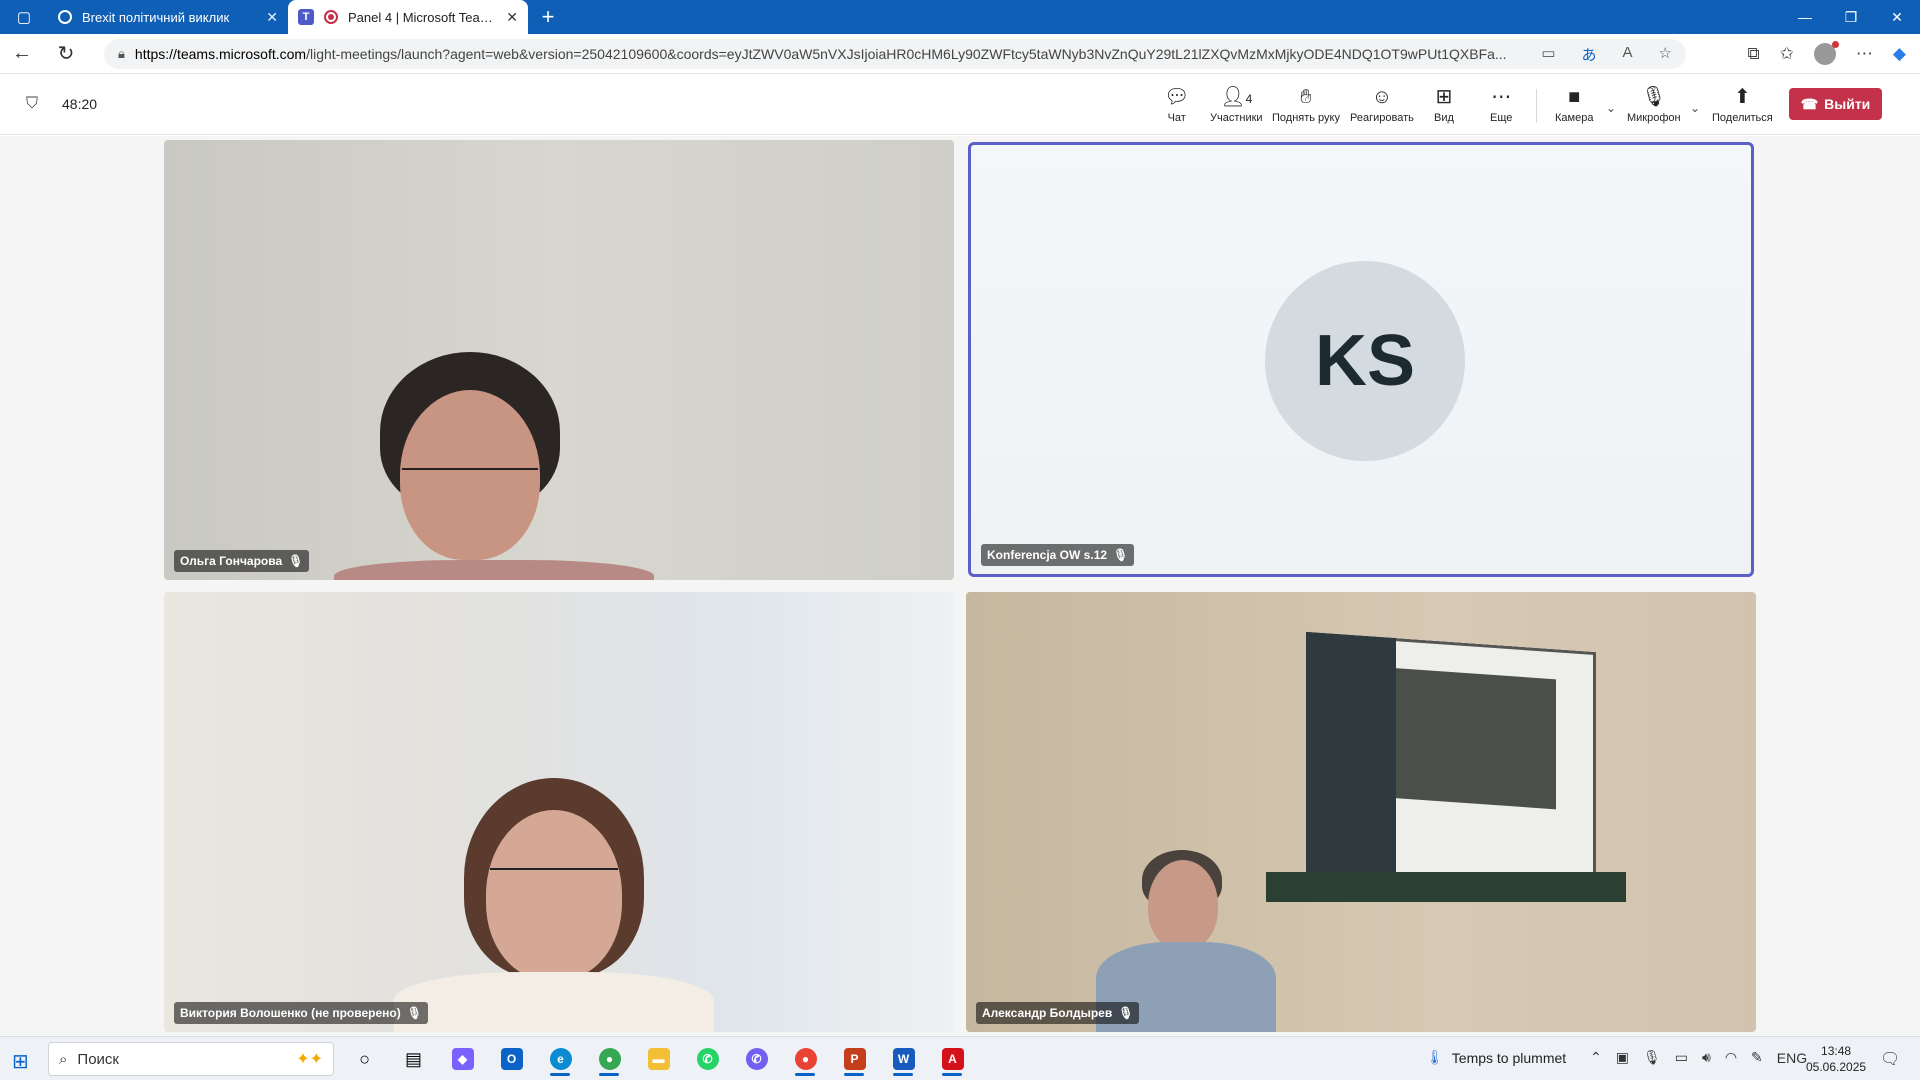 Image resolution: width=1920 pixels, height=1080 pixels. Describe the element at coordinates (1851, 17) in the screenshot. I see `restore-icon: ❐` at that location.